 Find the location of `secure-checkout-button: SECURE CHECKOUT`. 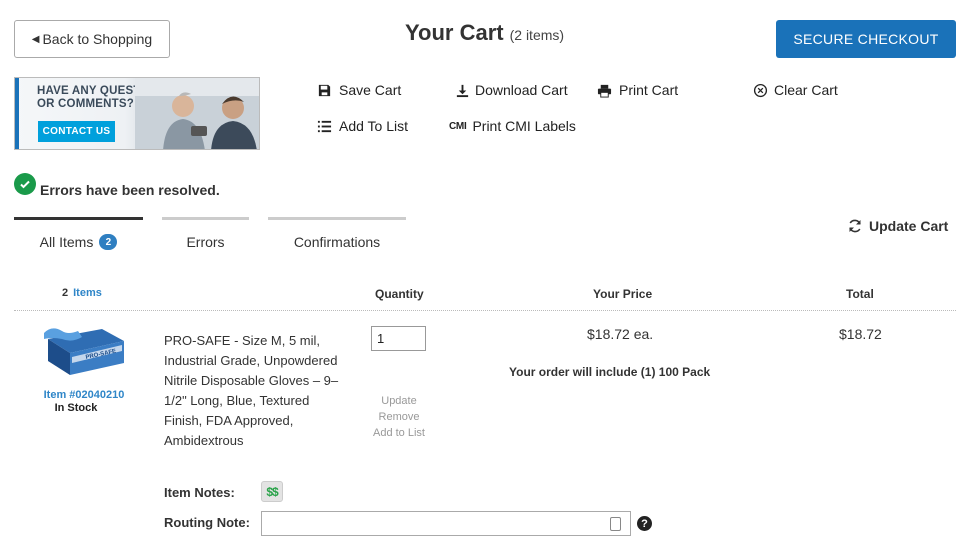

secure-checkout-button: SECURE CHECKOUT is located at coordinates (866, 39).